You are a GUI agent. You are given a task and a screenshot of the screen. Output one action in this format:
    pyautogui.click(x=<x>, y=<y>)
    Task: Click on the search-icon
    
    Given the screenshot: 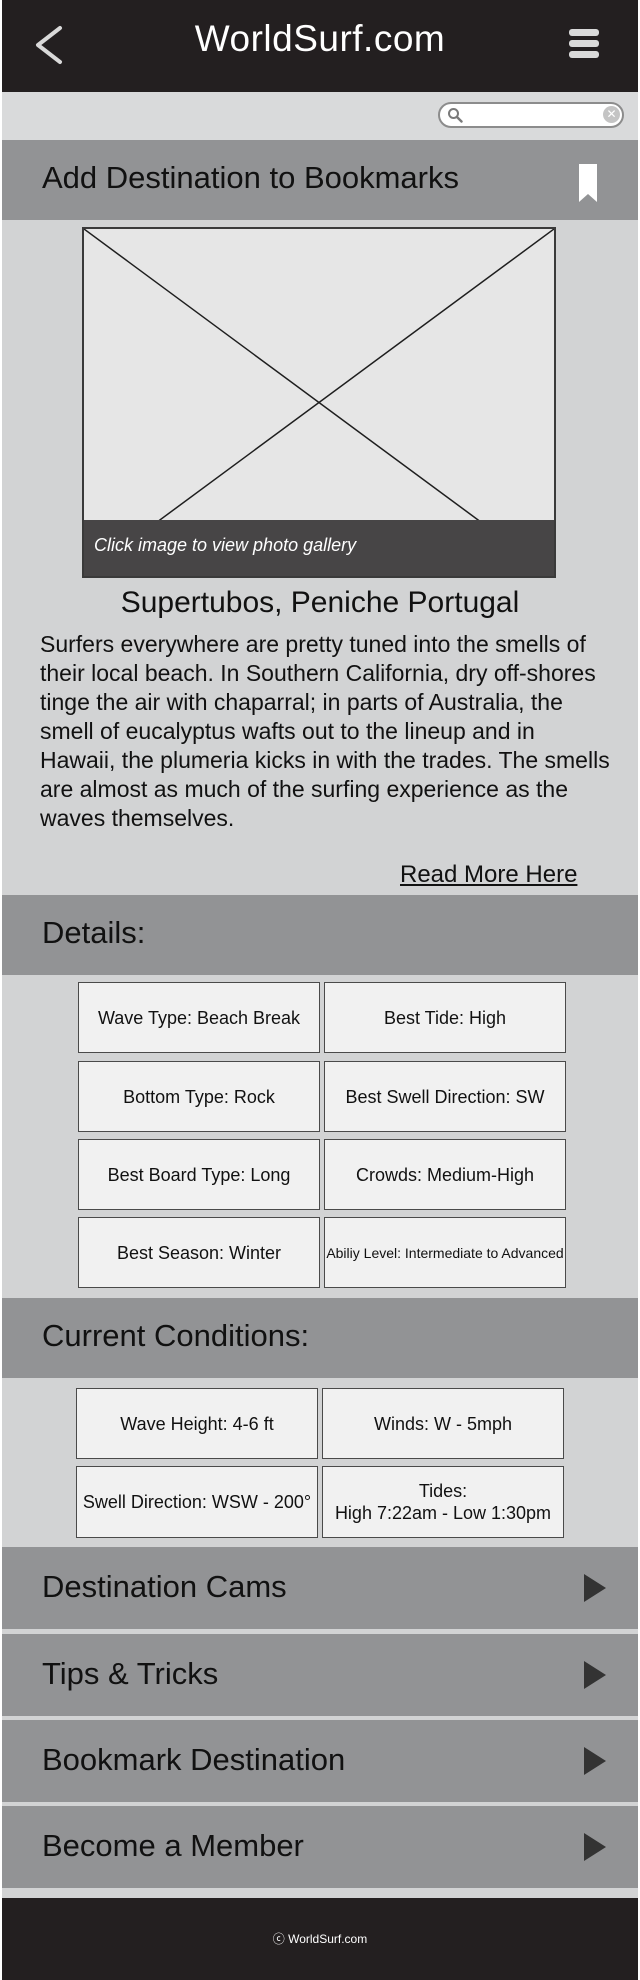 What is the action you would take?
    pyautogui.click(x=455, y=115)
    